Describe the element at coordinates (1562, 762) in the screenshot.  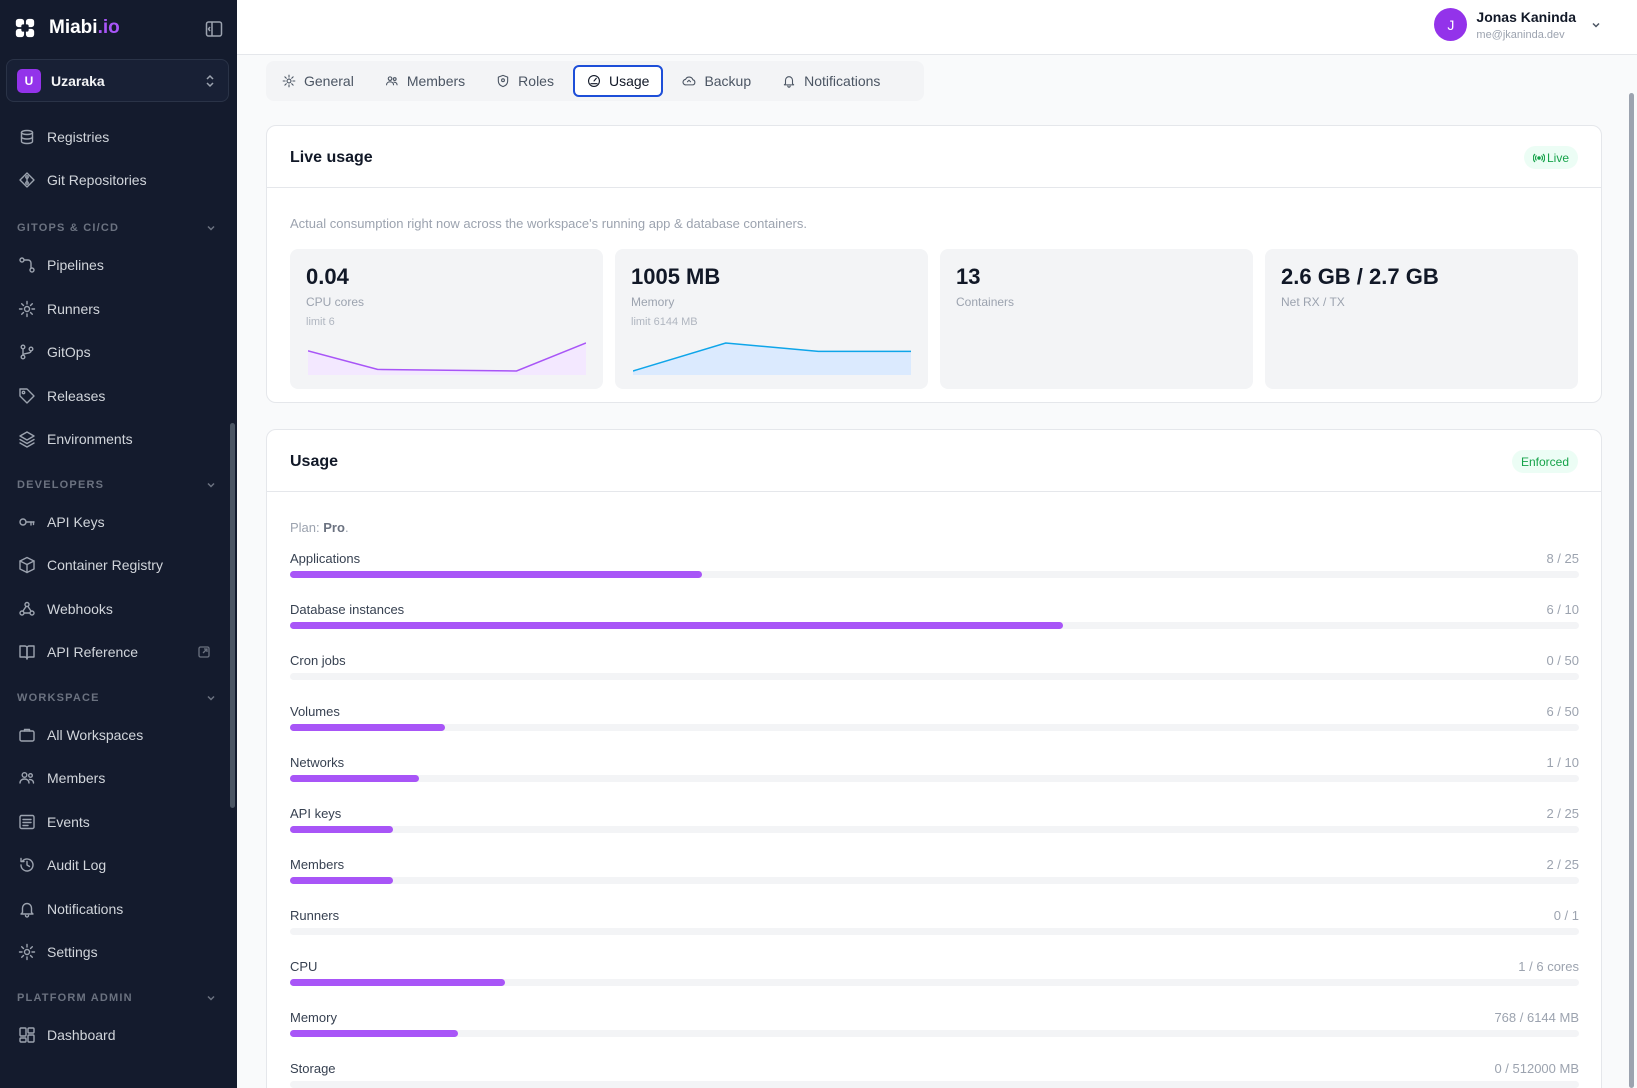
I see `usage-value: 1 / 10` at that location.